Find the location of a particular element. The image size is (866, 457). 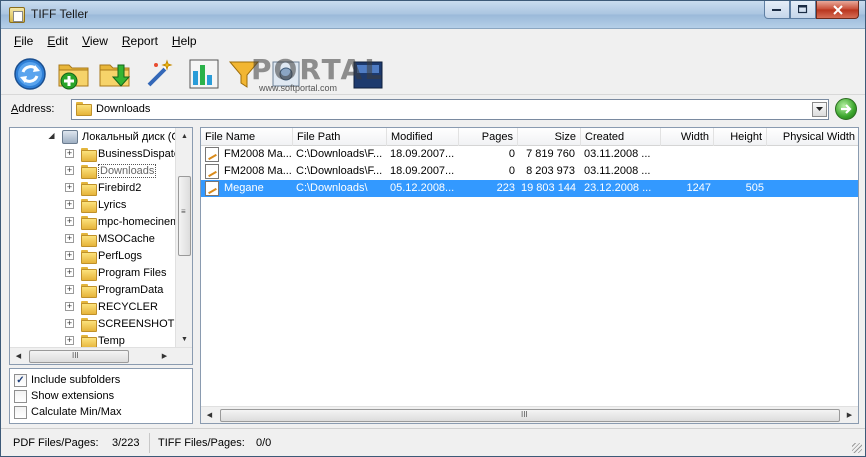

tree-root-label: Локальный диск (C is located at coordinates (131, 137).